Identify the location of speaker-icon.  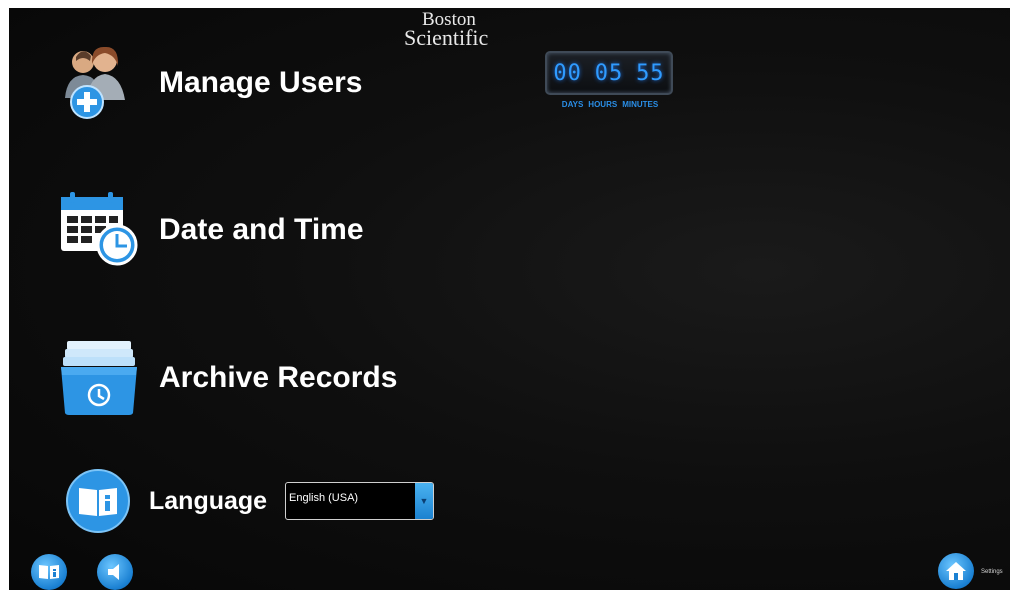
(113, 572).